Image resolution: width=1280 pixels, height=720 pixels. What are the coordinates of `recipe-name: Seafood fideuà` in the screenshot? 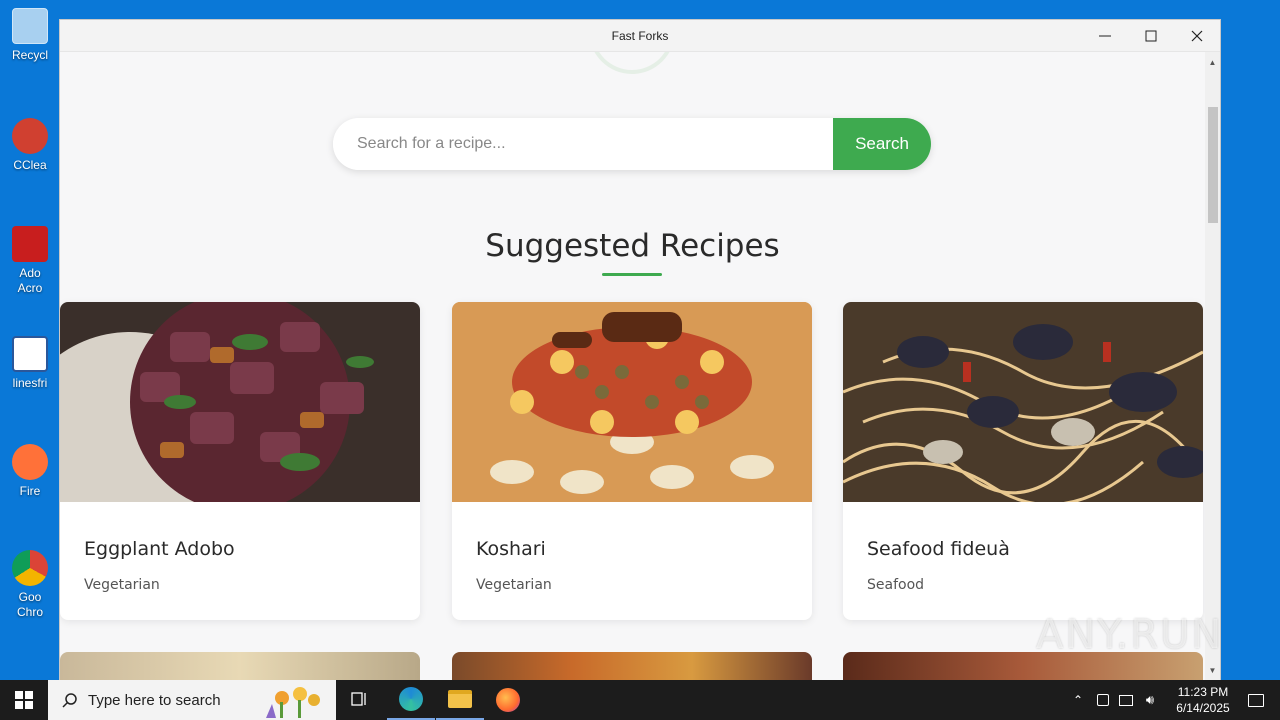 It's located at (938, 549).